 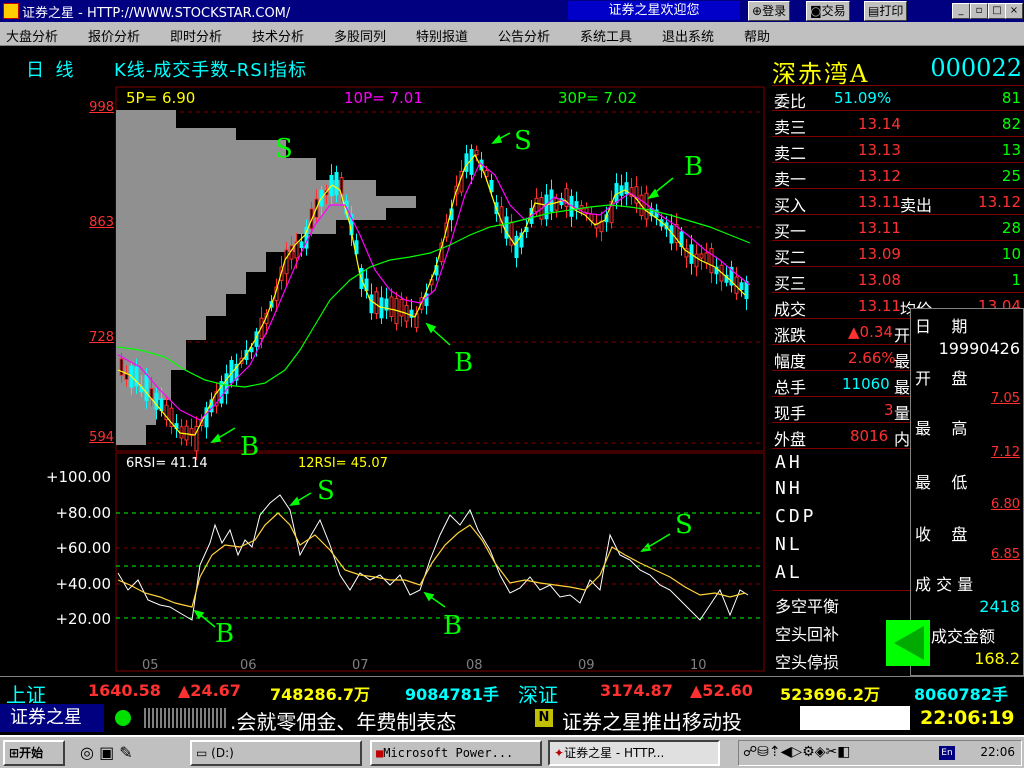 I want to click on task-drive: ▭ (D:), so click(x=276, y=753).